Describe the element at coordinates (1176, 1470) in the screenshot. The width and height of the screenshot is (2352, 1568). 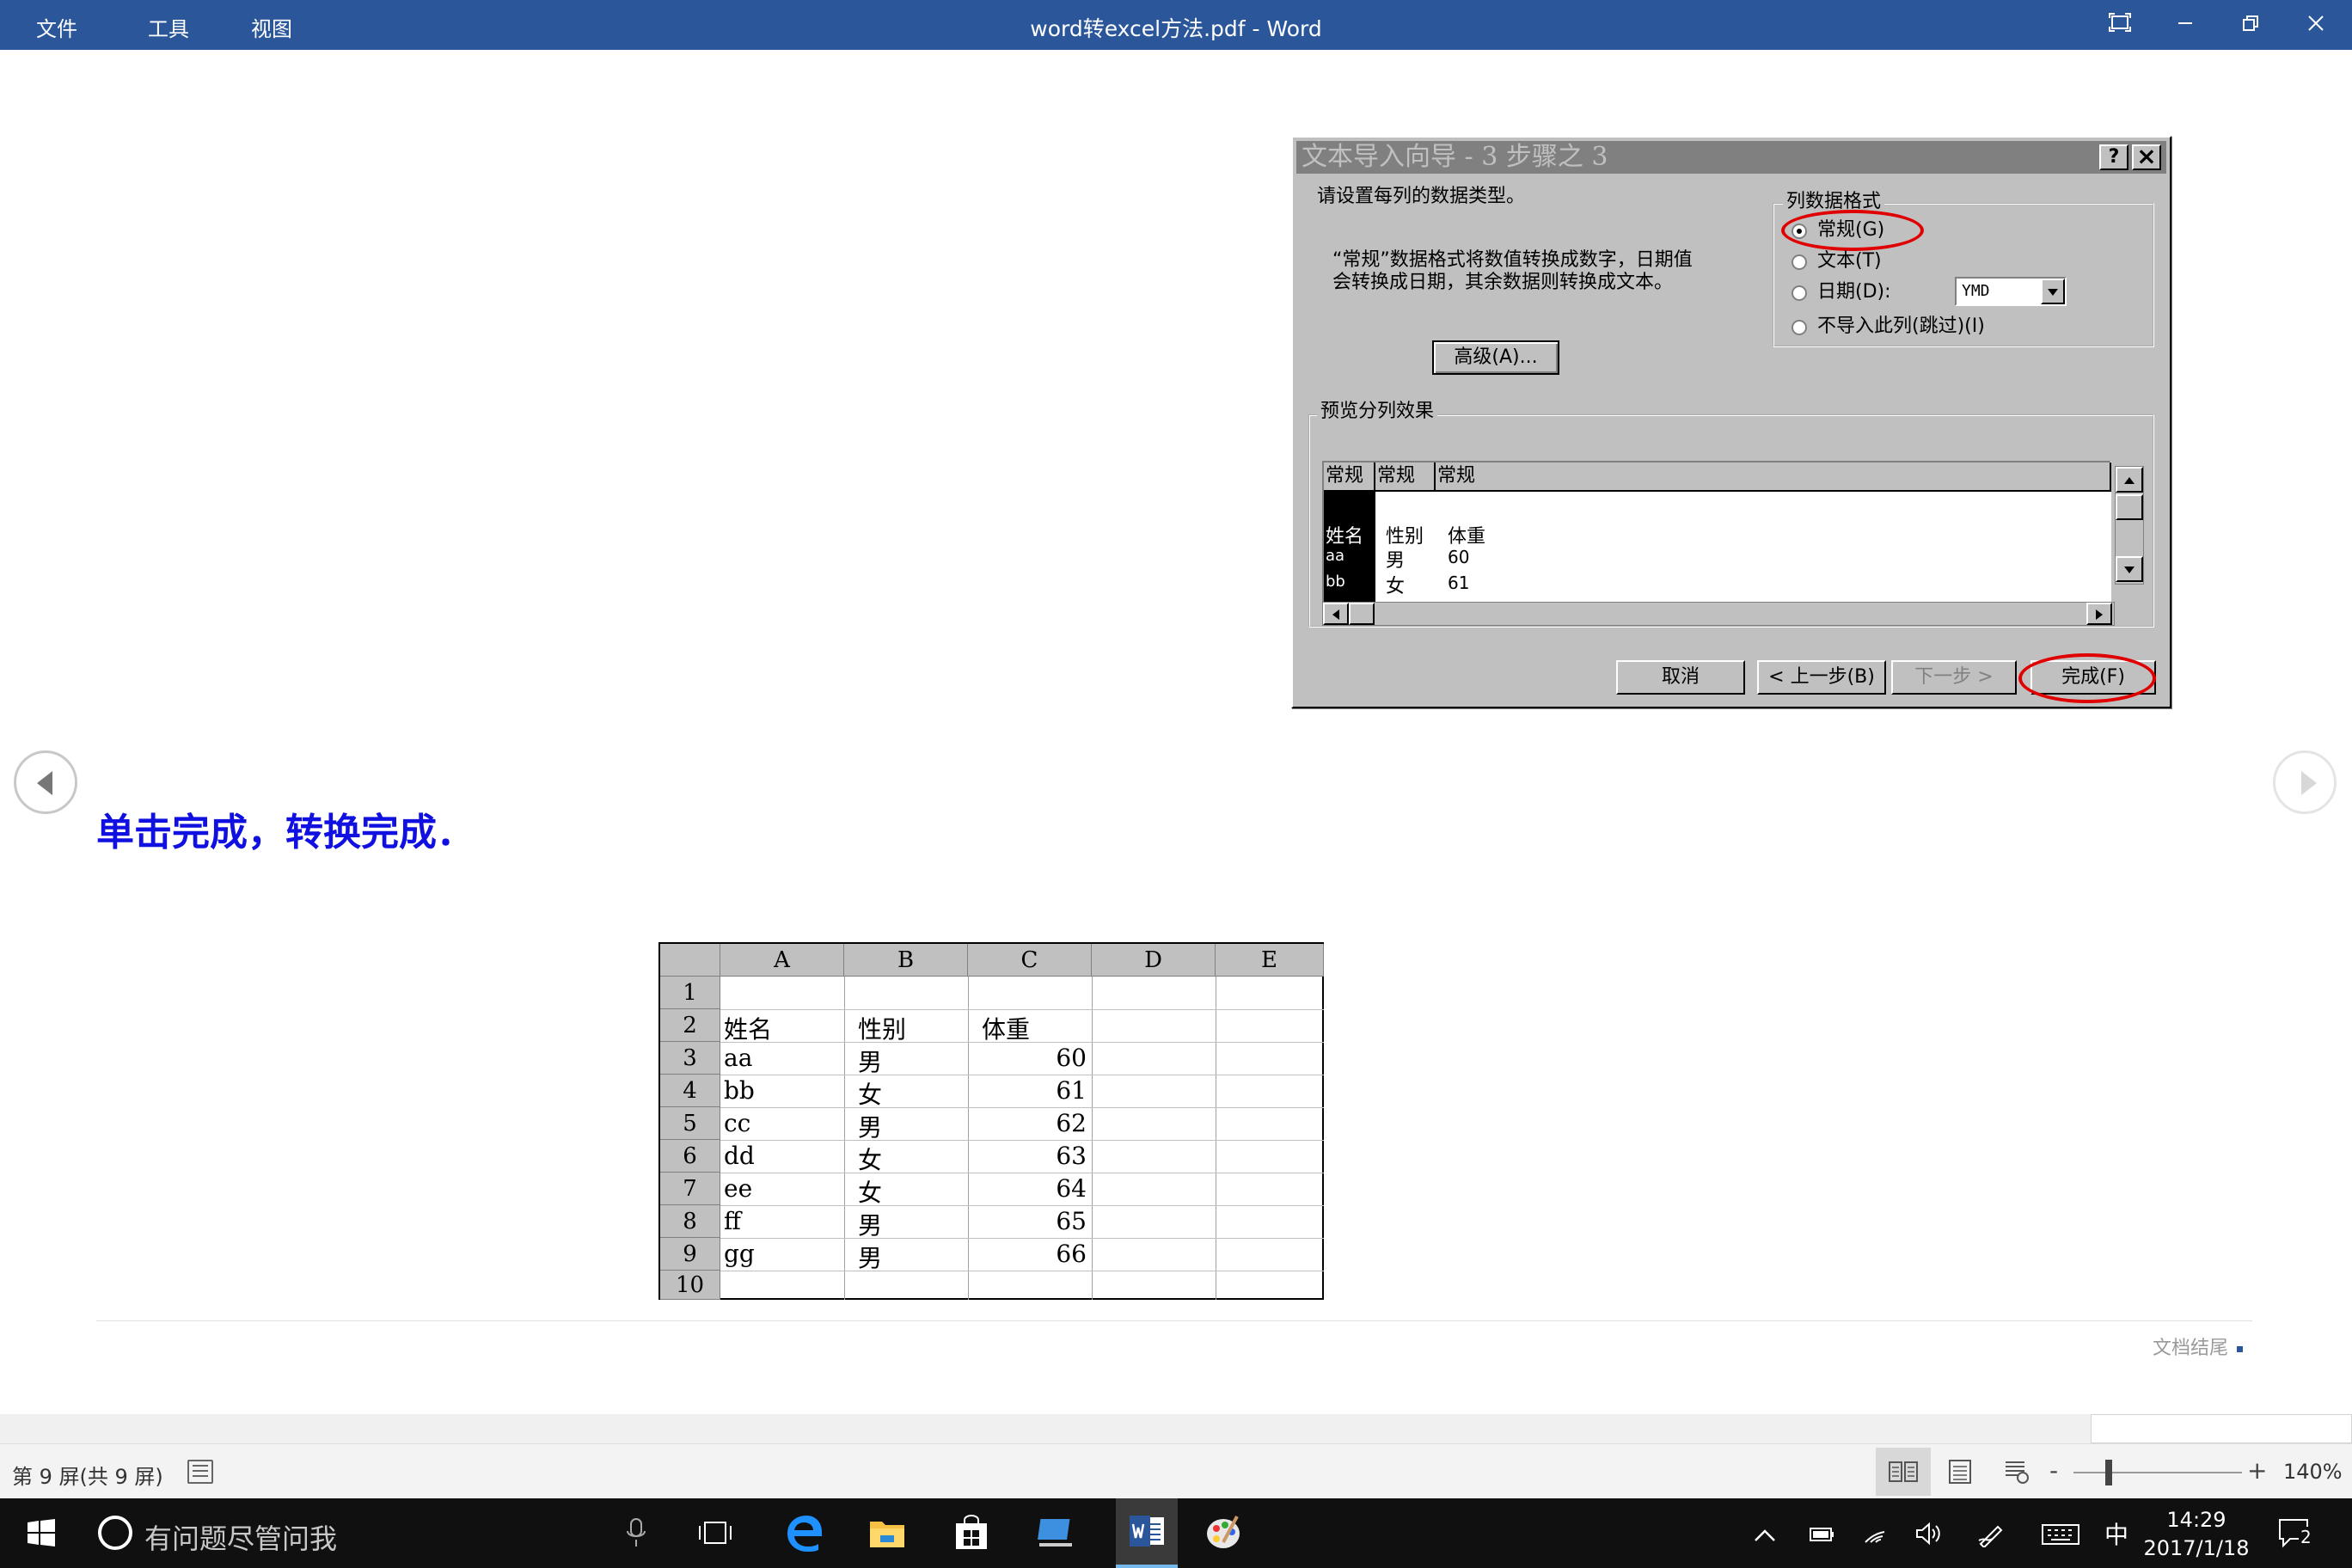
I see `status-bar: 第 9 屏(共 9 屏) - + 140%` at that location.